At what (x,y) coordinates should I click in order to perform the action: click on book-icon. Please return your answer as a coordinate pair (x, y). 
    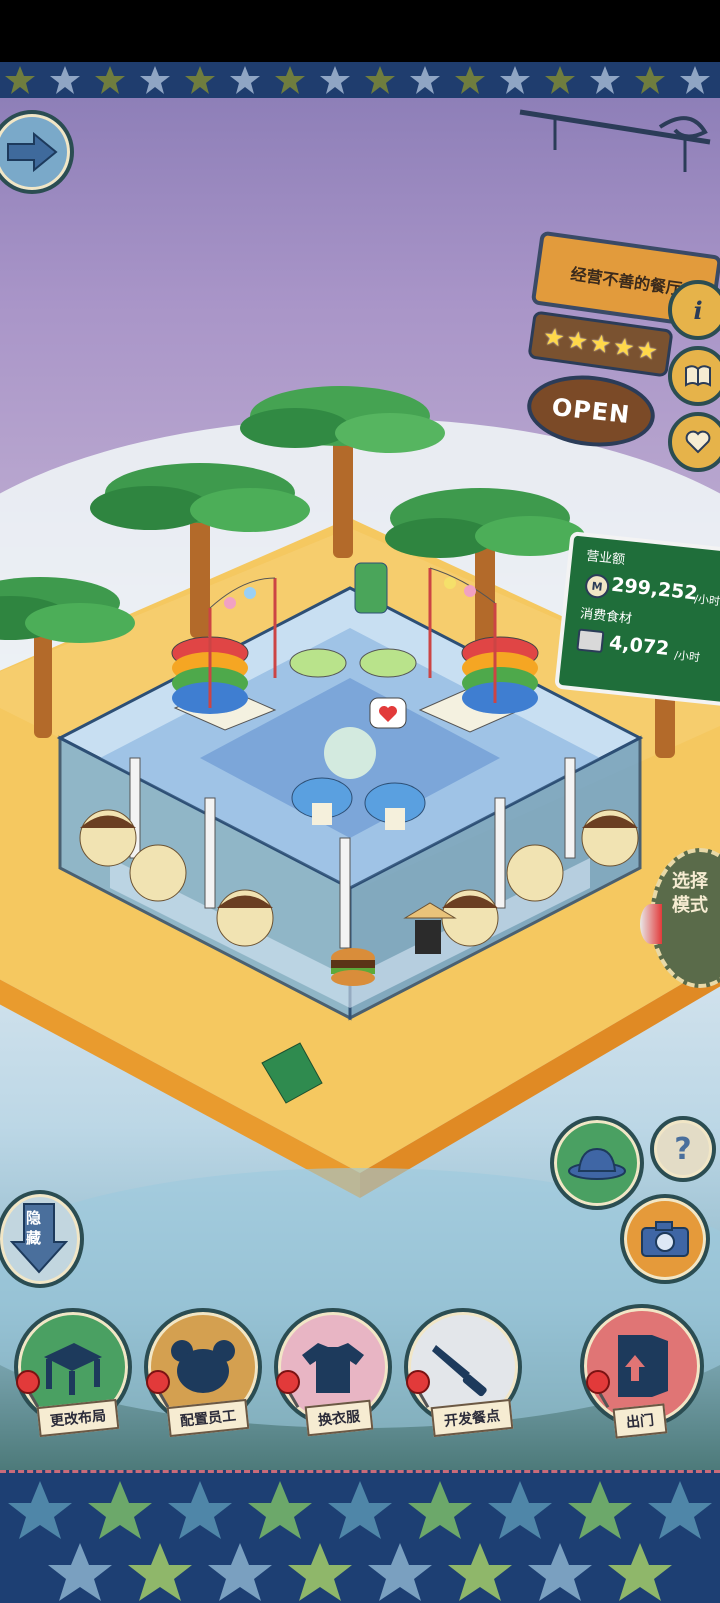
    Looking at the image, I should click on (698, 376).